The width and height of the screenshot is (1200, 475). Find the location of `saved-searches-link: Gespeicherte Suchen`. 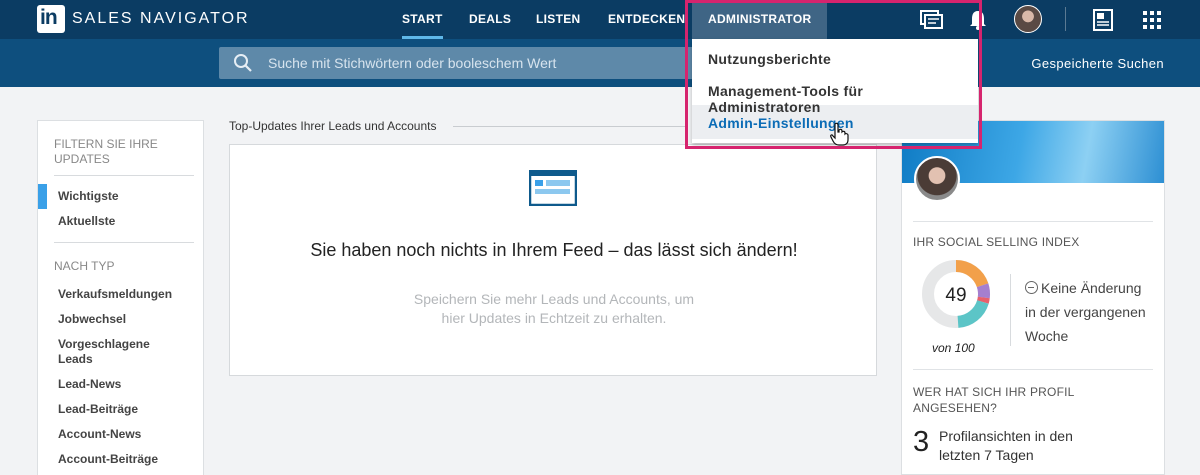

saved-searches-link: Gespeicherte Suchen is located at coordinates (1097, 63).